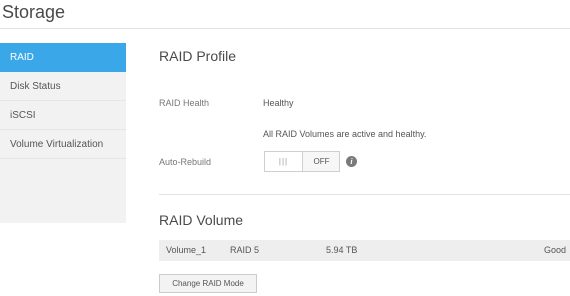  I want to click on auto-rebuild-toggle: ||| OFF, so click(302, 161).